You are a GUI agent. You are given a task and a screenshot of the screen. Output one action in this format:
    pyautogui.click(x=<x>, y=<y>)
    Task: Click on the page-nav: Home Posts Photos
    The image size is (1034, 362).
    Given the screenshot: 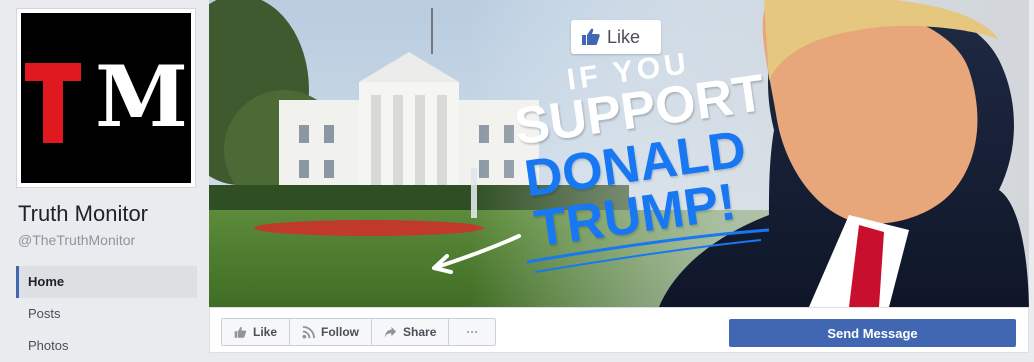 What is the action you would take?
    pyautogui.click(x=106, y=314)
    